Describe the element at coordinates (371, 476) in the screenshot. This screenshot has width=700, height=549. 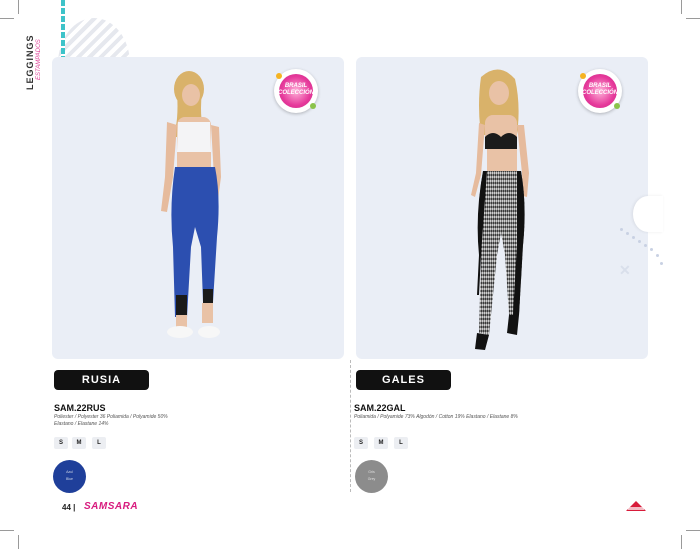
I see `color-swatch-grey: Gris Grey` at that location.